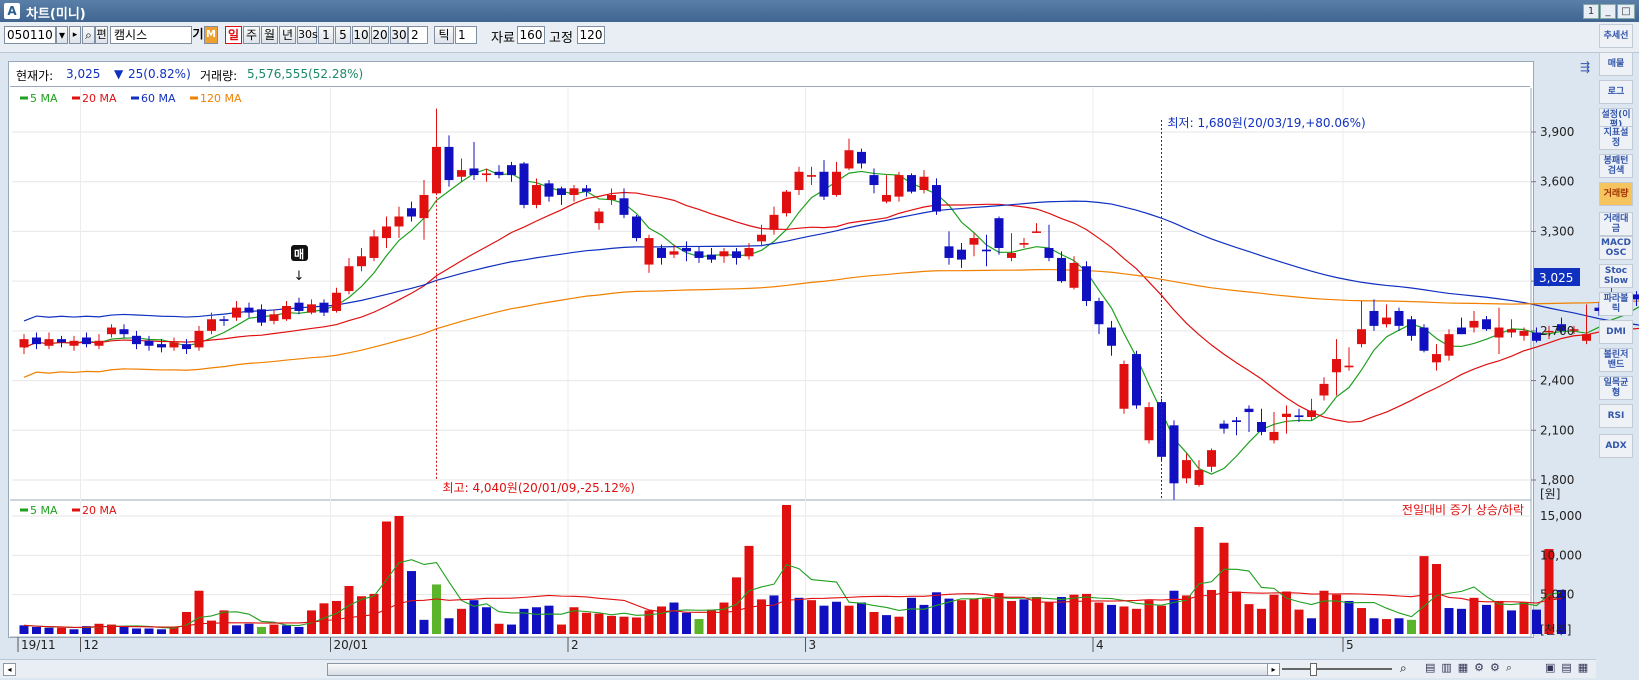 This screenshot has height=680, width=1639. Describe the element at coordinates (1557, 231) in the screenshot. I see `price-tick-label: 3,300` at that location.